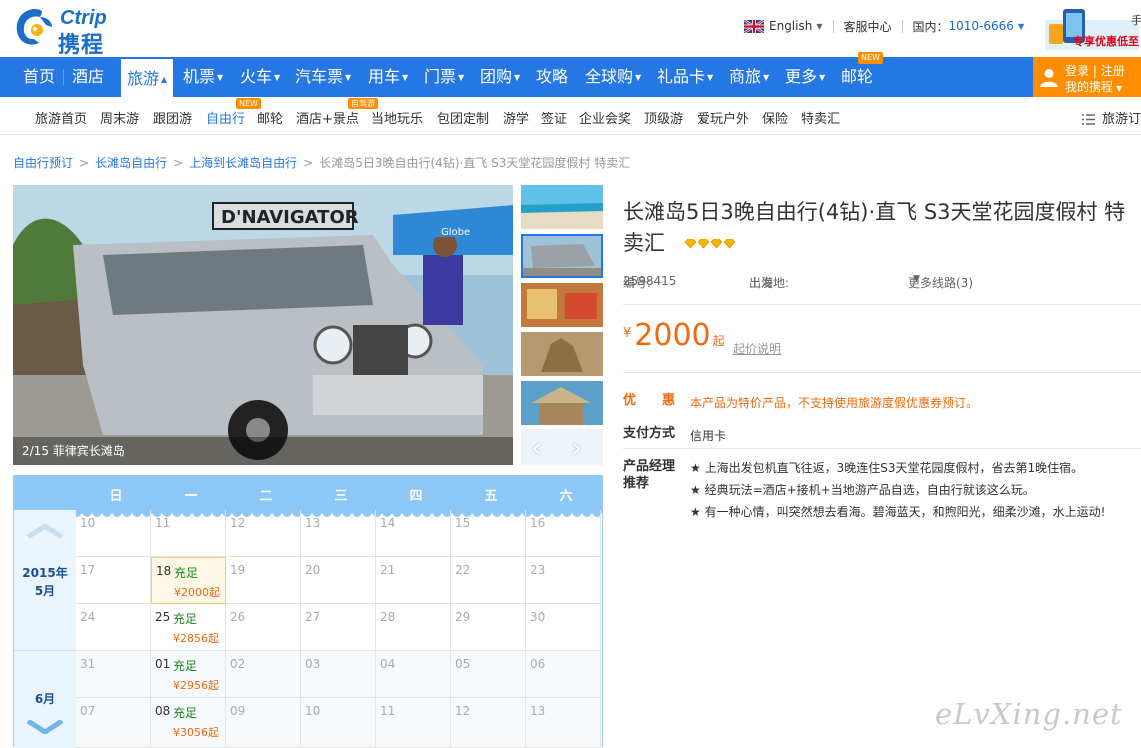  I want to click on day-price: ¥2956起, so click(196, 685).